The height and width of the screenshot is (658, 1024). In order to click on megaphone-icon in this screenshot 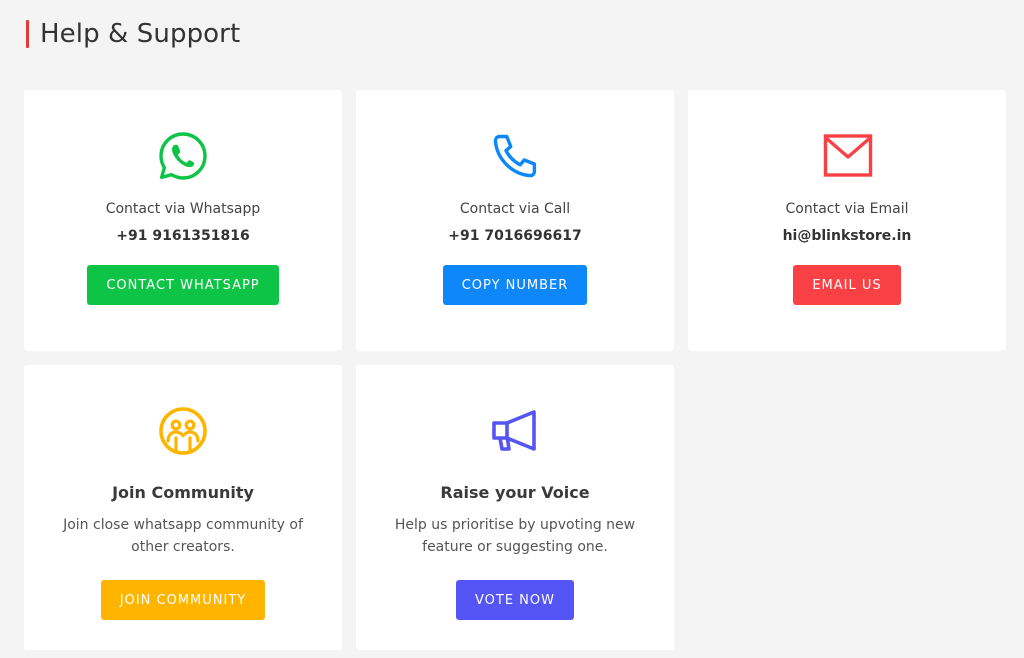, I will do `click(515, 431)`.